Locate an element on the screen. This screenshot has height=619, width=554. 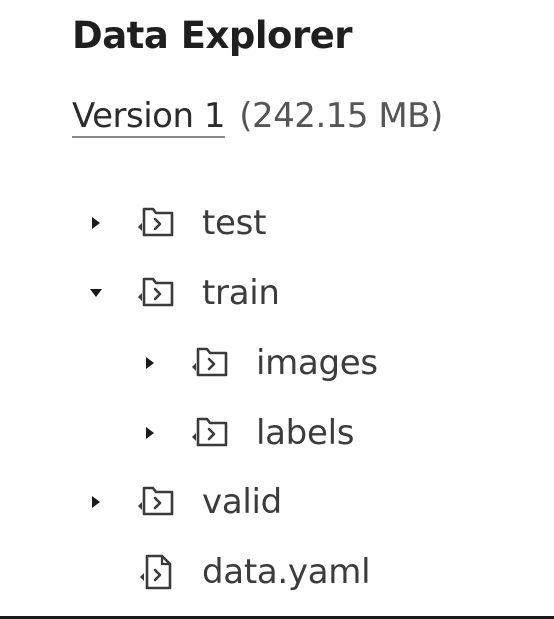
file-icon is located at coordinates (158, 572).